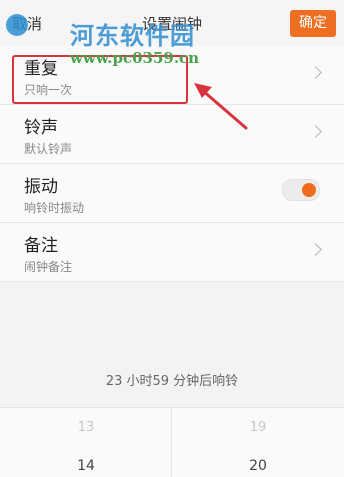 The image size is (344, 477). I want to click on minute-option: 20, so click(258, 466).